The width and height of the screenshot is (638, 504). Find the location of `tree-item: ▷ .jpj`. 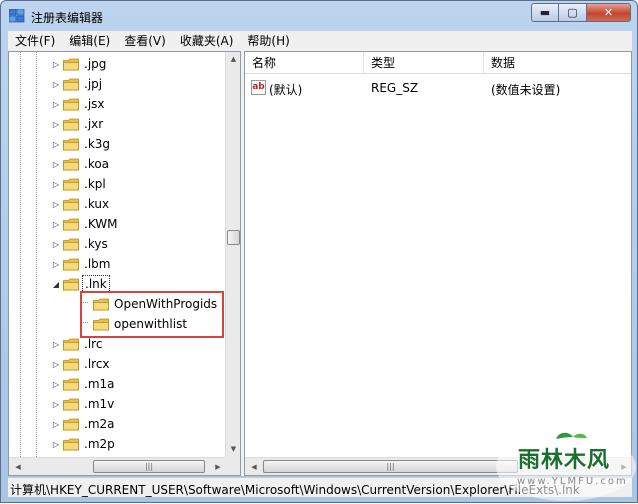

tree-item: ▷ .jpj is located at coordinates (77, 84).